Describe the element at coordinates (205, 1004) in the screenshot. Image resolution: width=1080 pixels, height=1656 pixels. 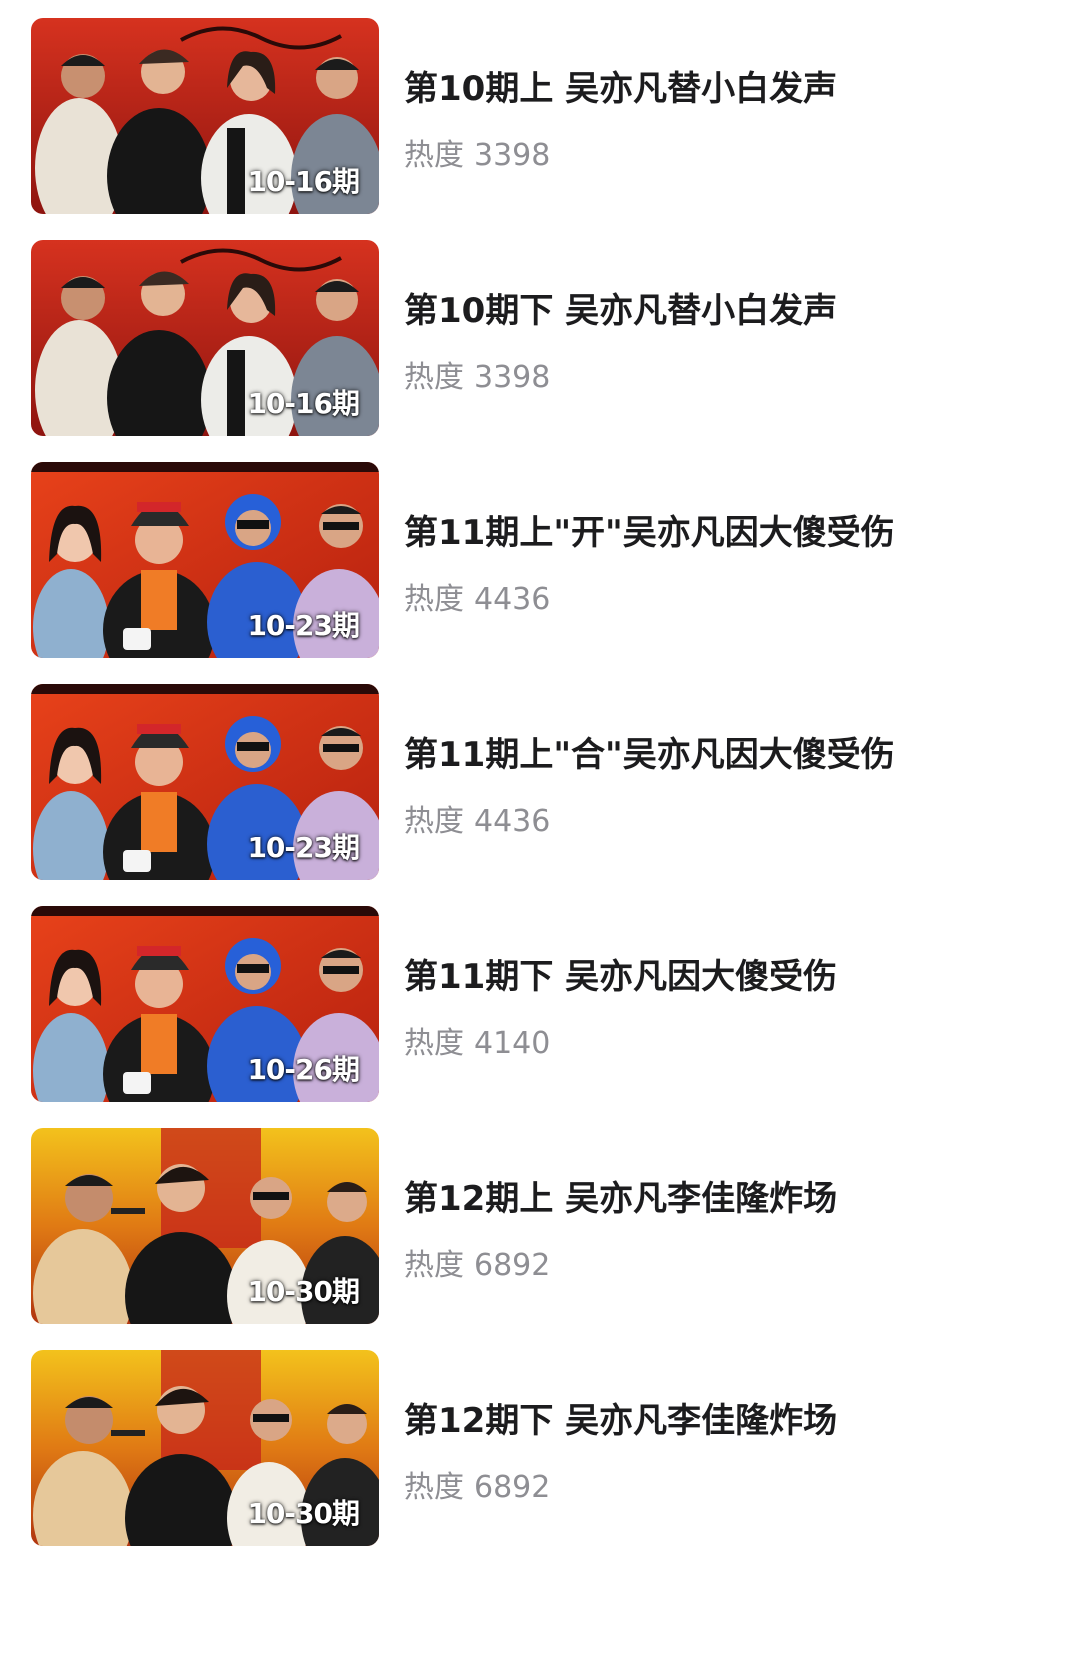
I see `episode-thumbnail: 10-26期` at that location.